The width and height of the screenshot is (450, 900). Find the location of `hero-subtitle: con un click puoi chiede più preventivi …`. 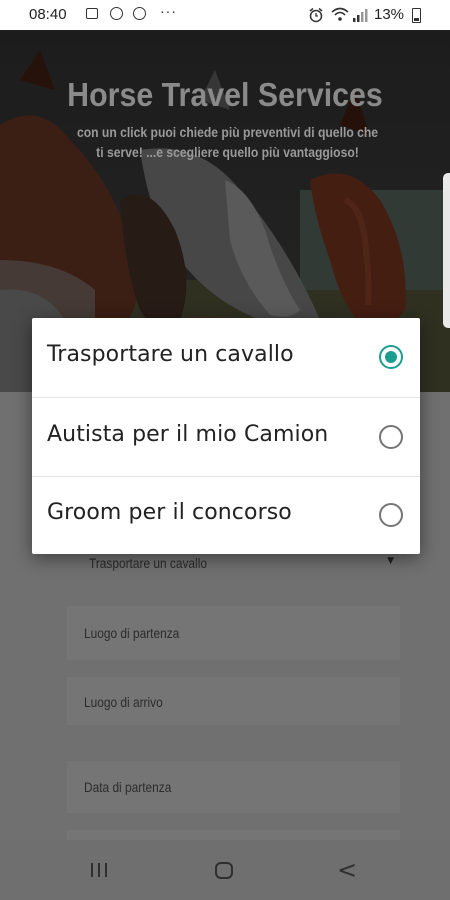

hero-subtitle: con un click puoi chiede più preventivi … is located at coordinates (227, 142).